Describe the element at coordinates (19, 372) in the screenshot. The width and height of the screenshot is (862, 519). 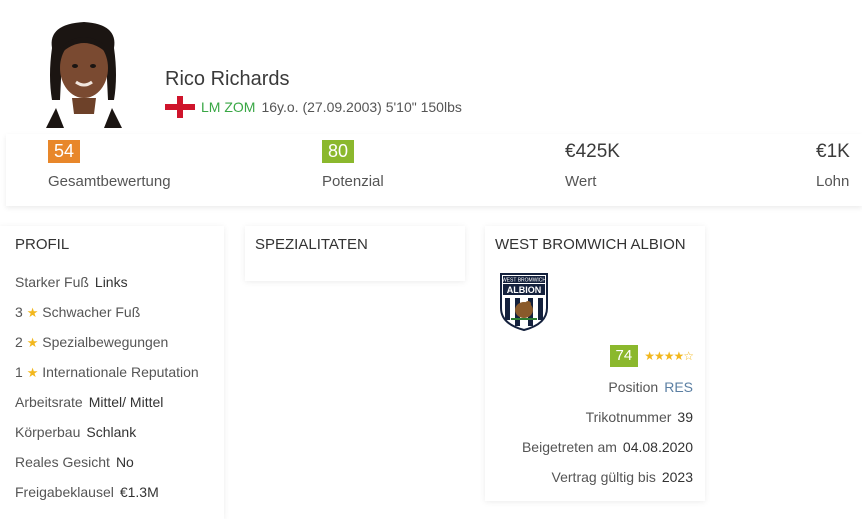
I see `row-number: 1` at that location.